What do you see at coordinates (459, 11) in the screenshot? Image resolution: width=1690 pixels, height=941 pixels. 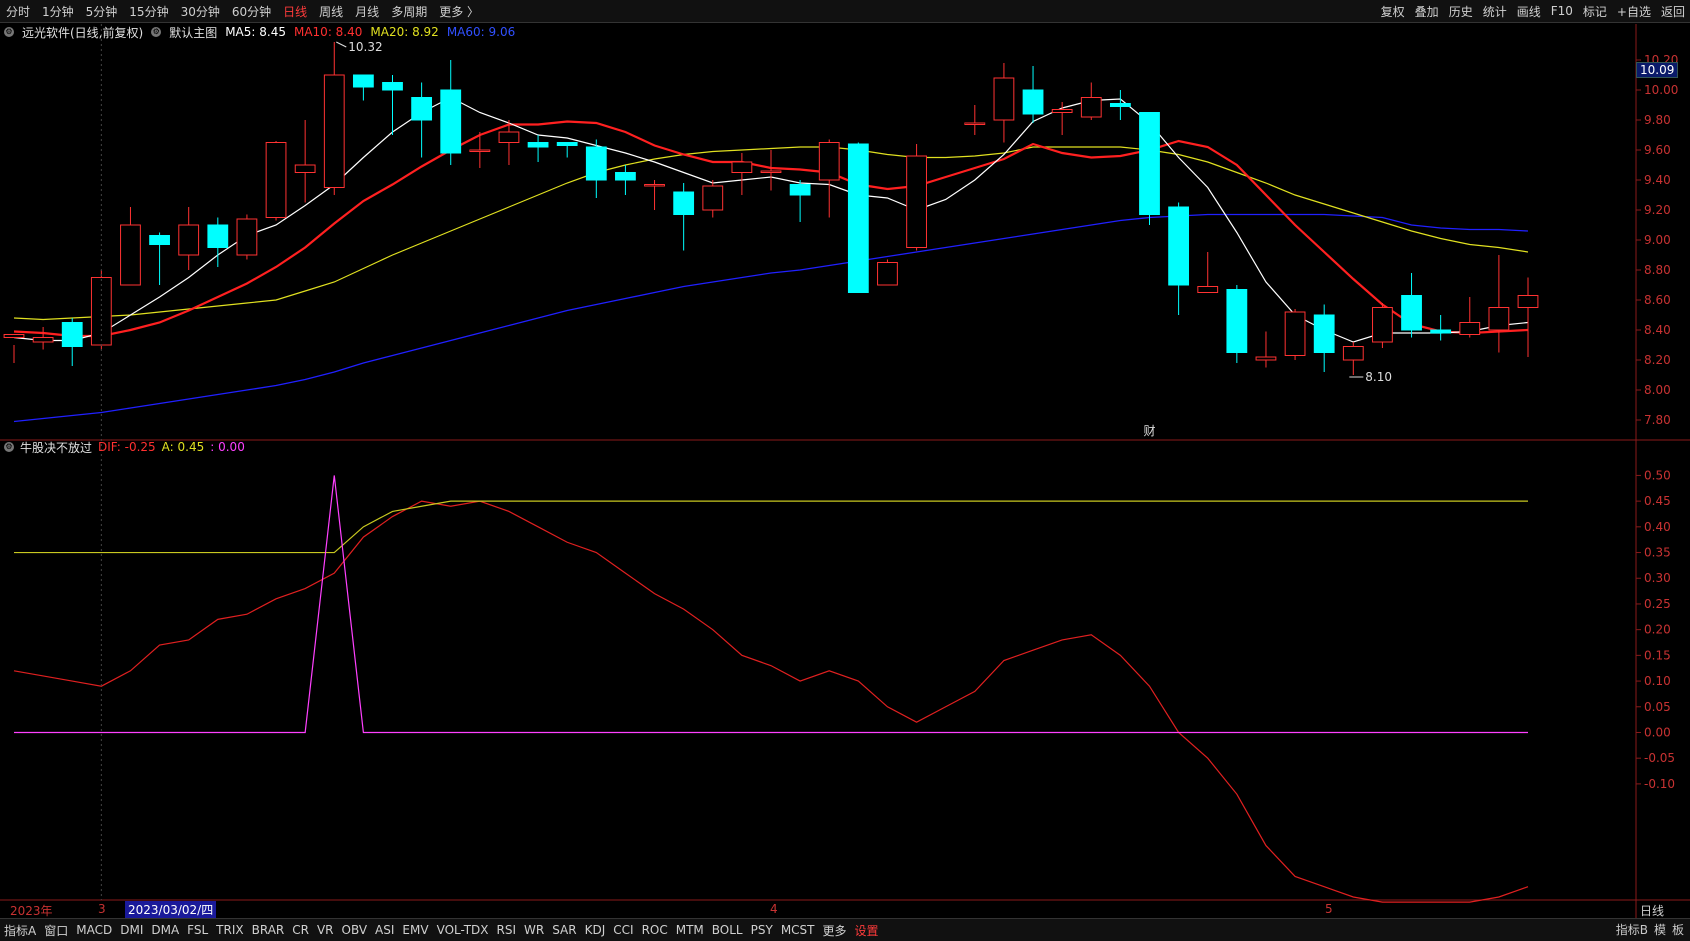 I see `period-tab-10: 更多 〉` at bounding box center [459, 11].